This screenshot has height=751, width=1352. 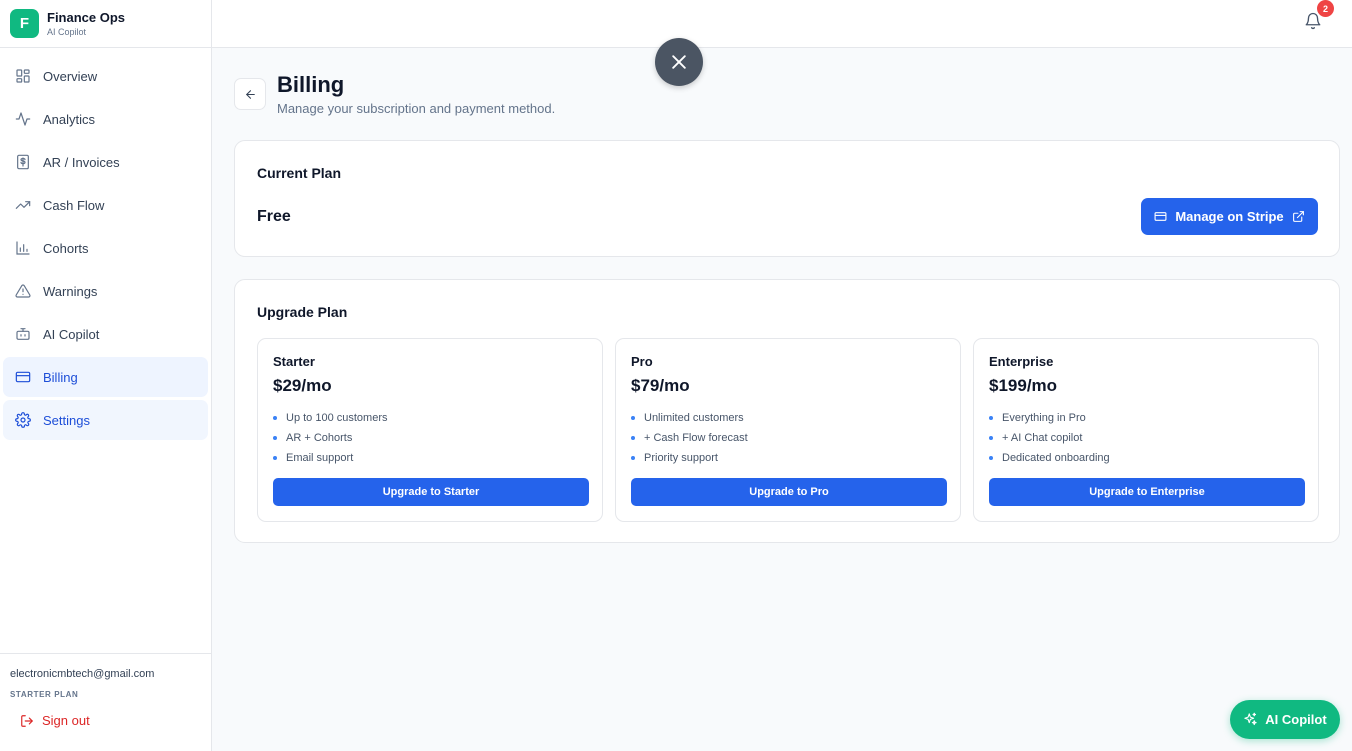 I want to click on bar-chart-icon, so click(x=23, y=248).